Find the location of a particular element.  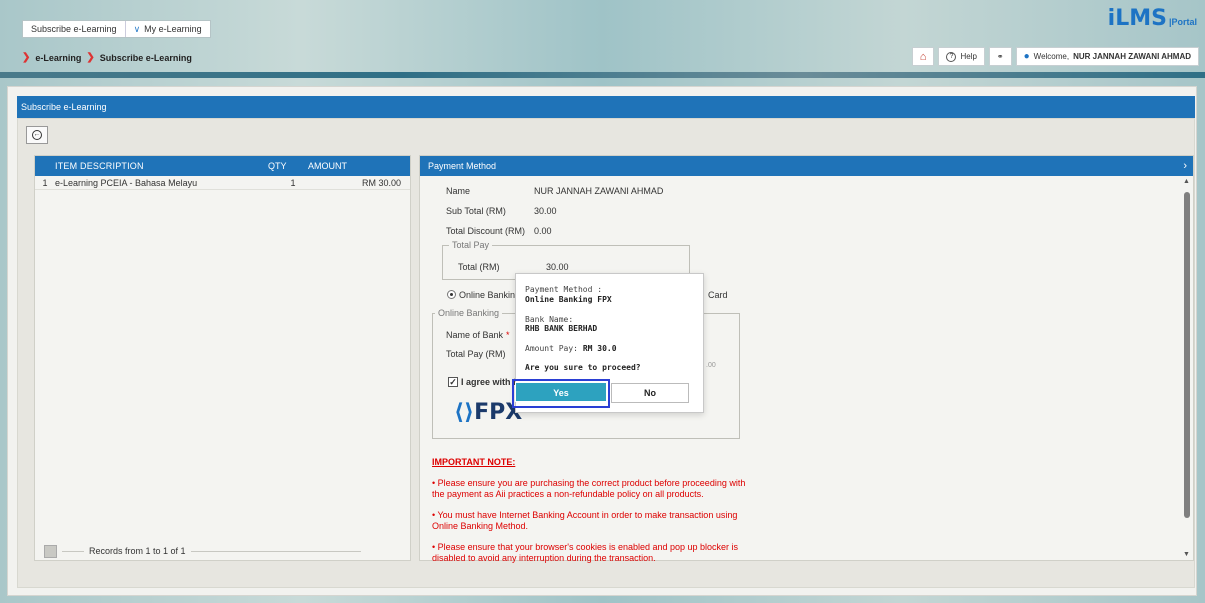

user-icon: ● is located at coordinates (1026, 56).